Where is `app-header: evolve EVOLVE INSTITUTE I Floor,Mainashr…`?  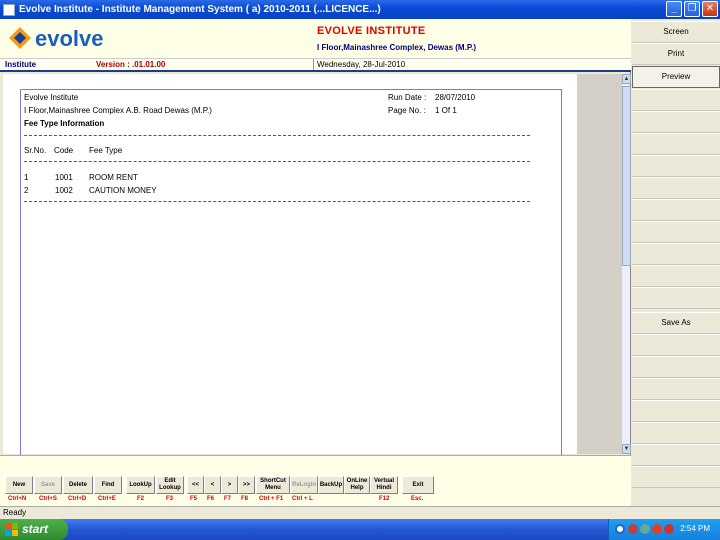 app-header: evolve EVOLVE INSTITUTE I Floor,Mainashr… is located at coordinates (315, 39).